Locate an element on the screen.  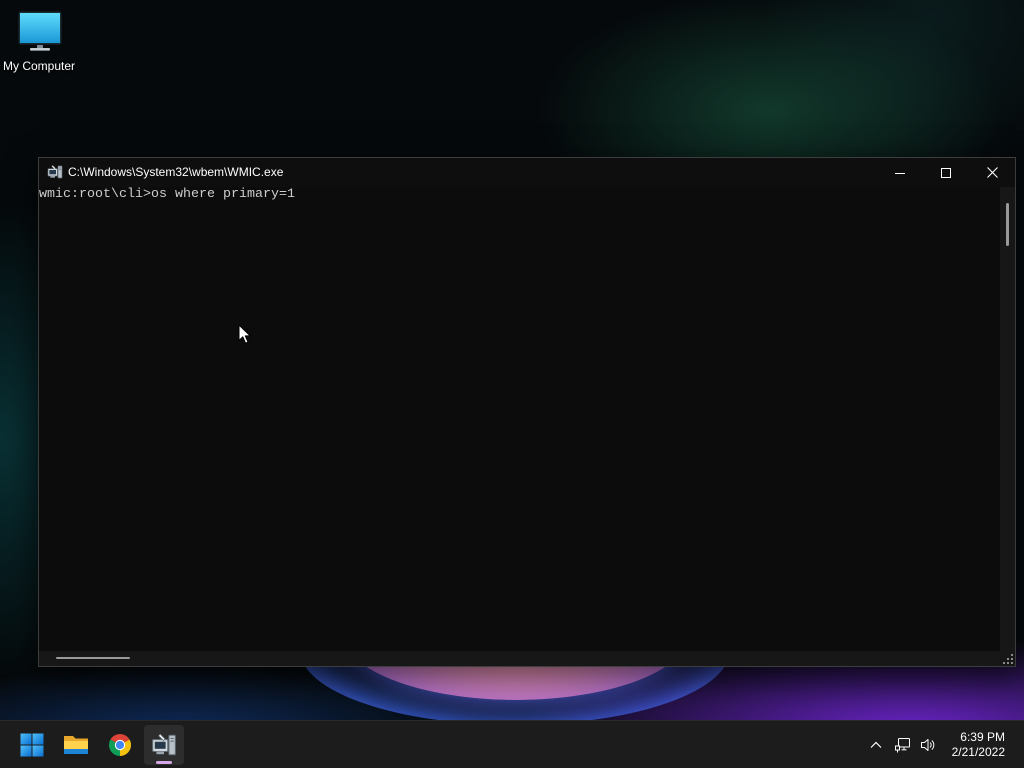
maximize-icon is located at coordinates (946, 172).